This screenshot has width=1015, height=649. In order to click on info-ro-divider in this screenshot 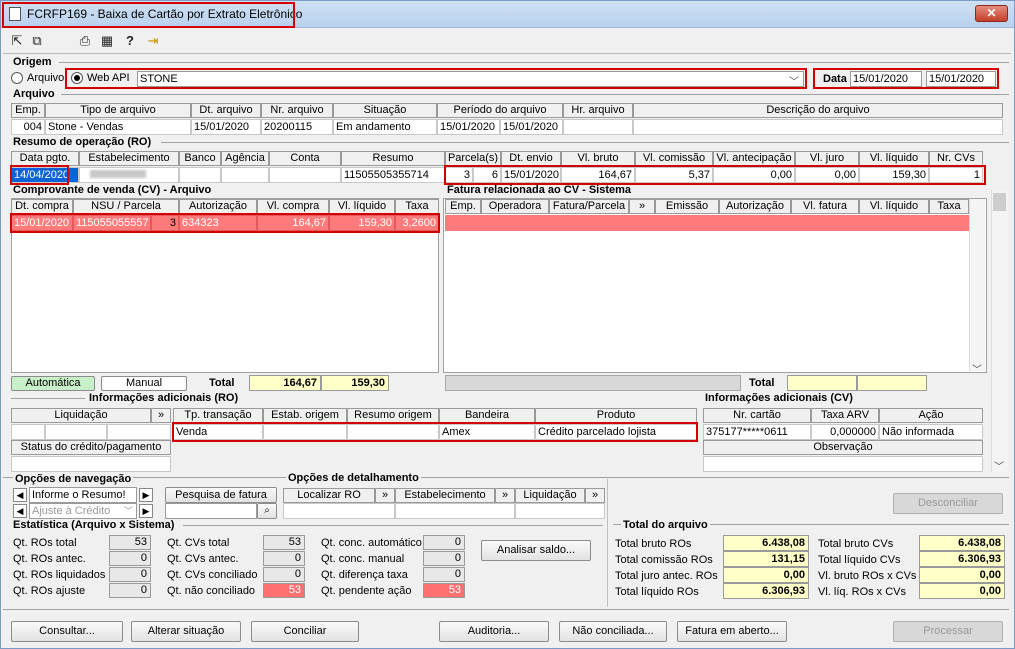, I will do `click(48, 398)`.